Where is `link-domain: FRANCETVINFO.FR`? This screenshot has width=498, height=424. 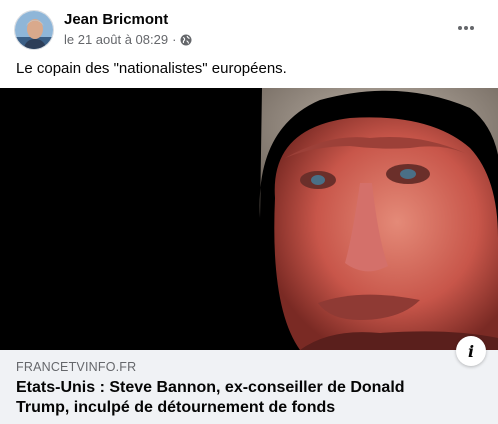 link-domain: FRANCETVINFO.FR is located at coordinates (76, 367).